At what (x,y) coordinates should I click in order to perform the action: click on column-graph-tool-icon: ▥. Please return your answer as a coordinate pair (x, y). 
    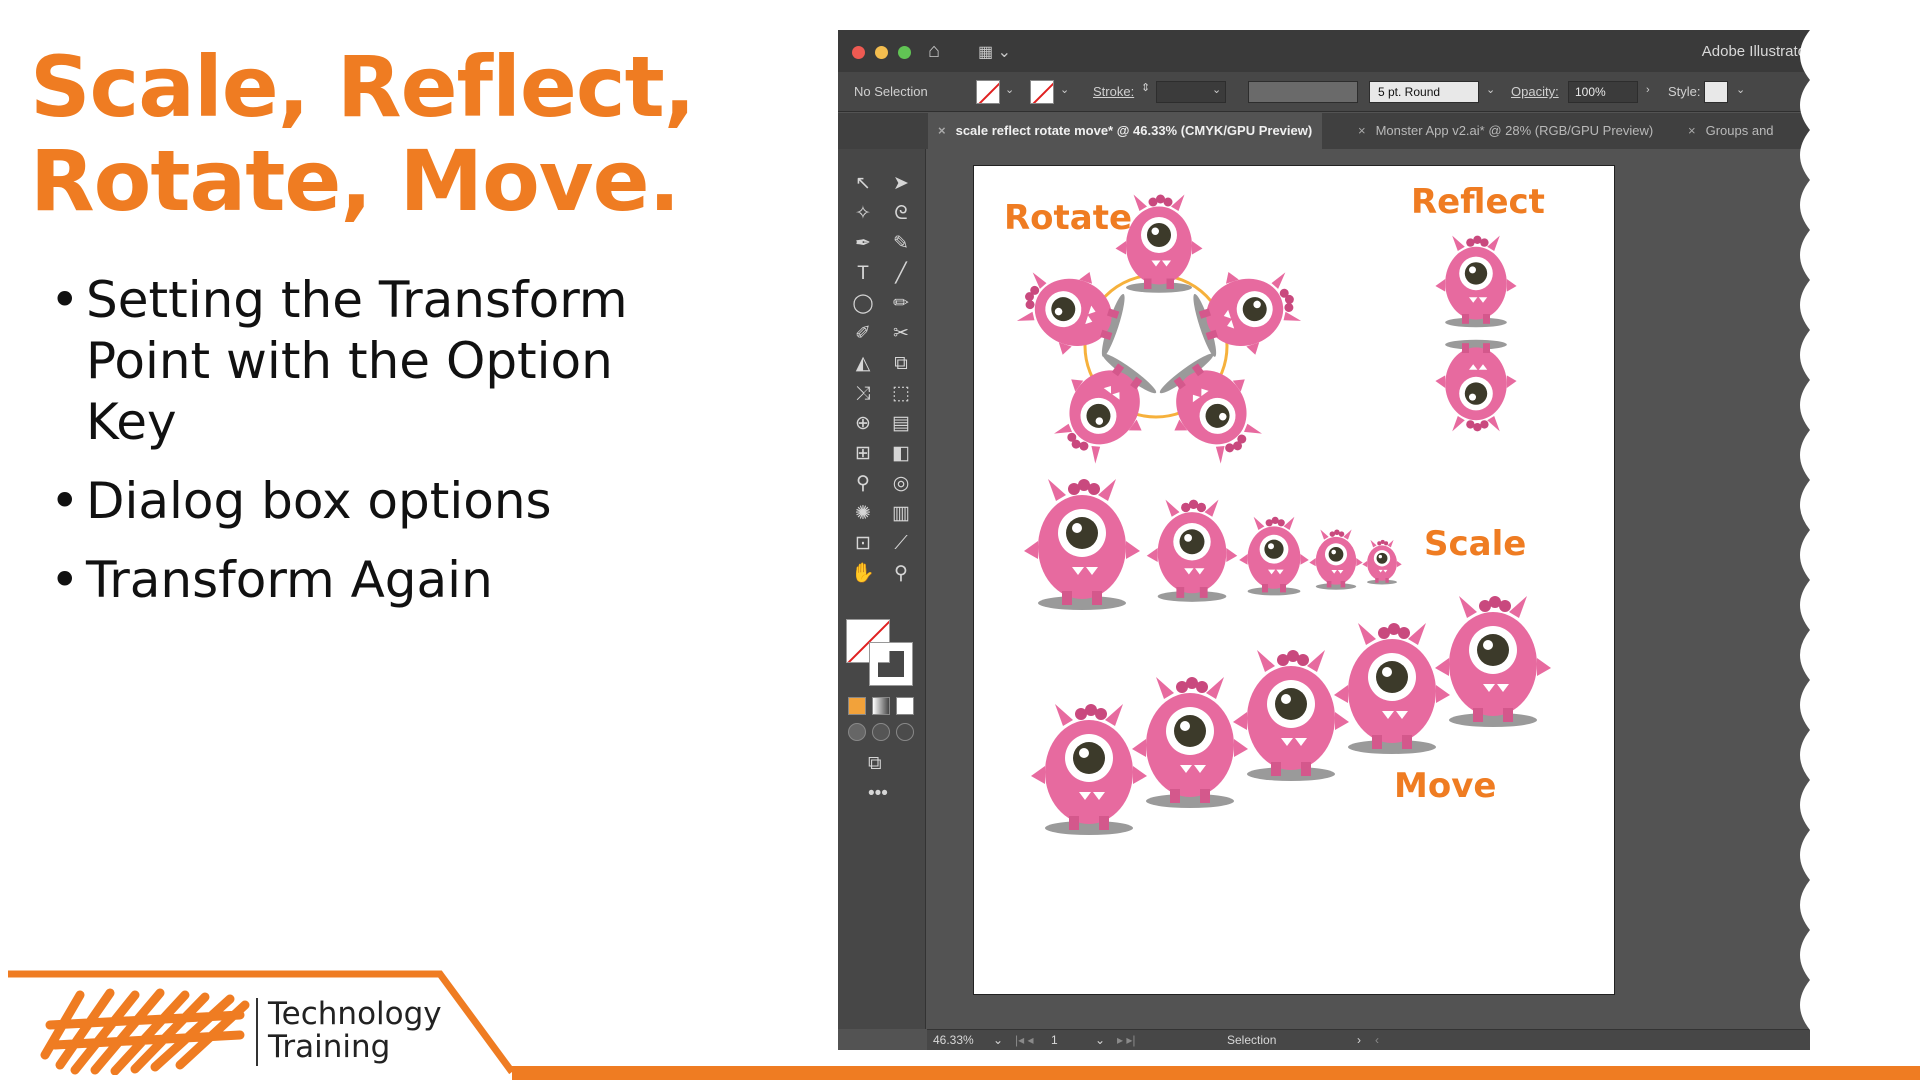
    Looking at the image, I should click on (901, 514).